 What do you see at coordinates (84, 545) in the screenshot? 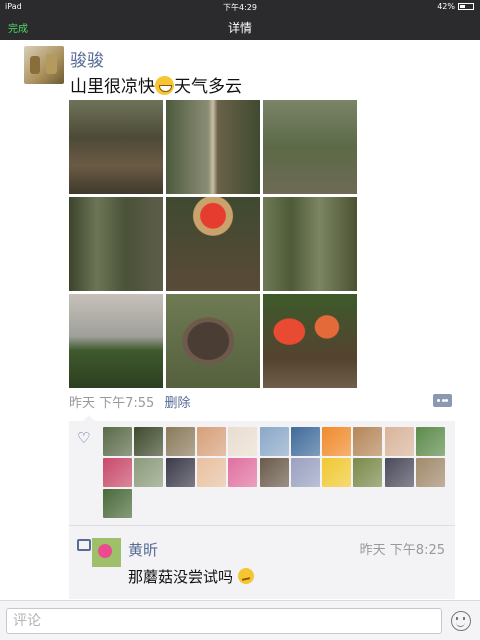
I see `comment-icon` at bounding box center [84, 545].